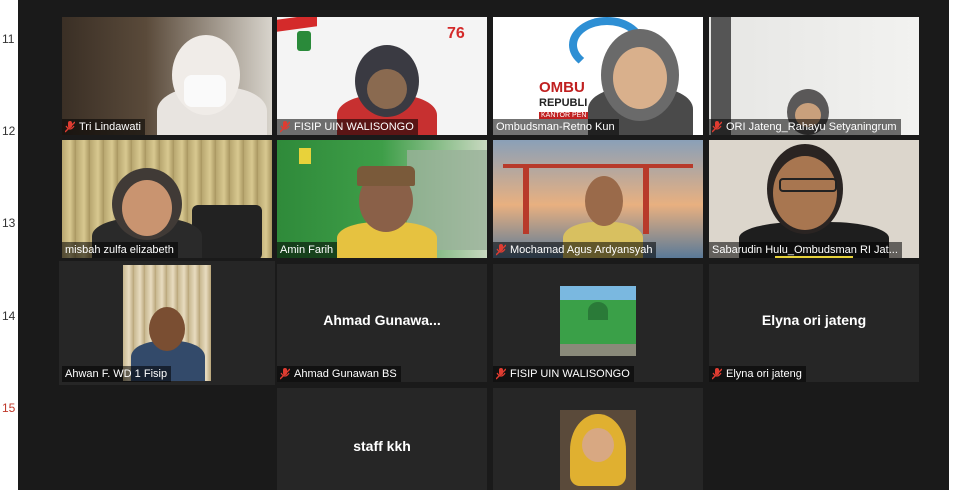 The image size is (965, 490). What do you see at coordinates (814, 320) in the screenshot?
I see `participant-display-name: Elyna ori jateng` at bounding box center [814, 320].